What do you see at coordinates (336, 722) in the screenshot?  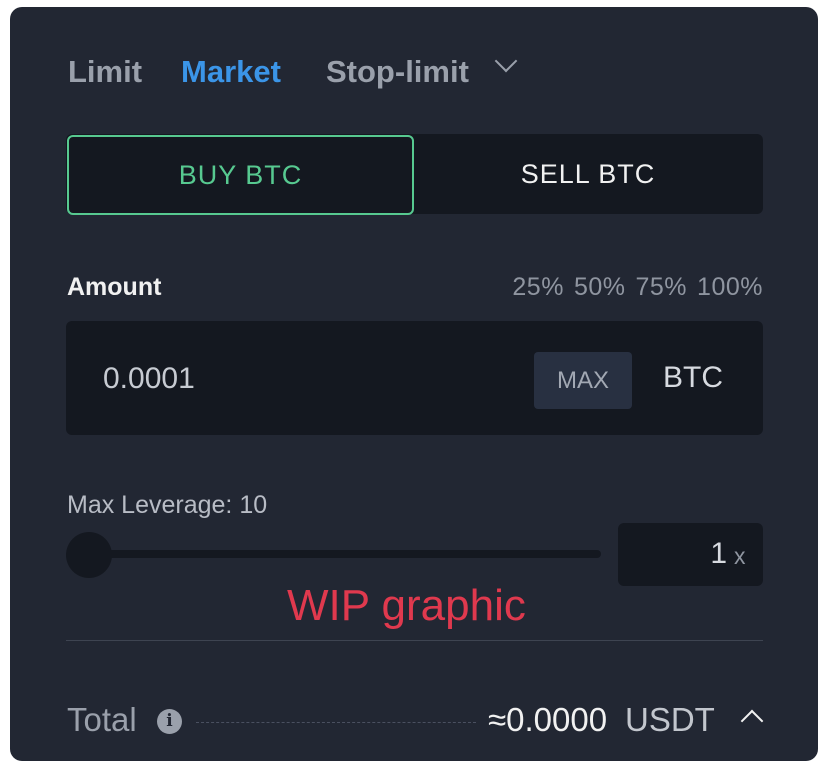 I see `dotted-leader` at bounding box center [336, 722].